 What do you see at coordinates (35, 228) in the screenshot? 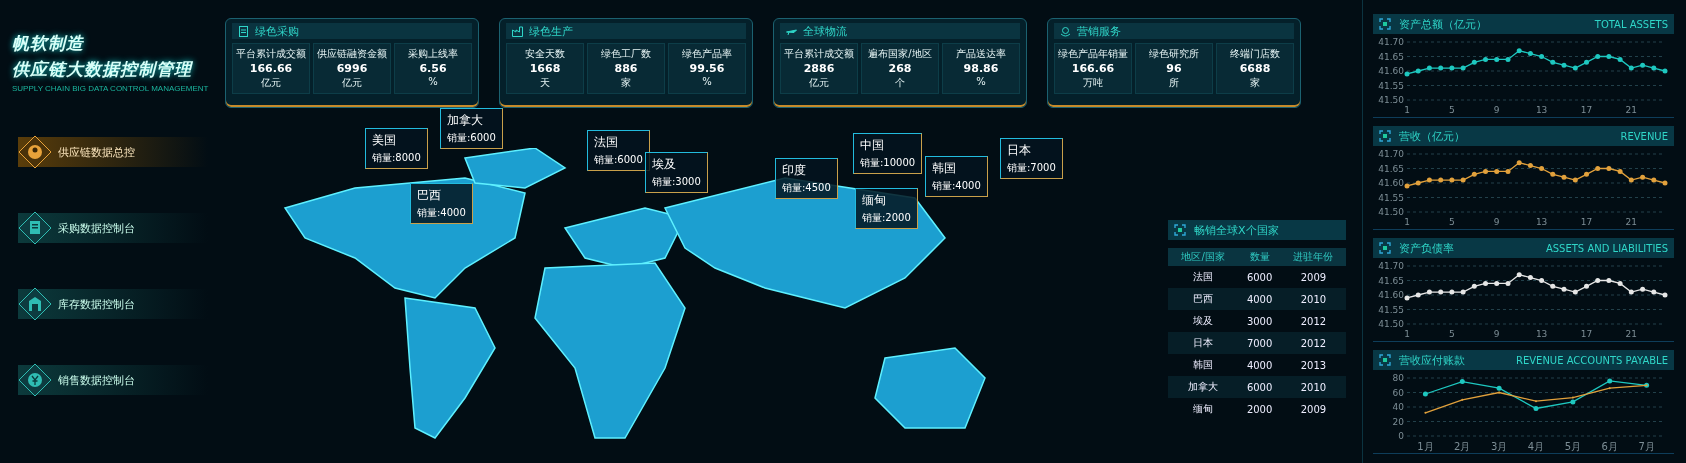
I see `document-icon` at bounding box center [35, 228].